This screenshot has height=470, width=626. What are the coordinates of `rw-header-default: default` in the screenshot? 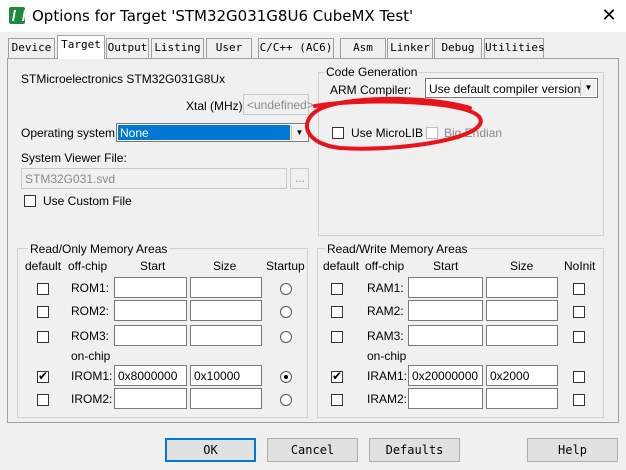 It's located at (341, 266).